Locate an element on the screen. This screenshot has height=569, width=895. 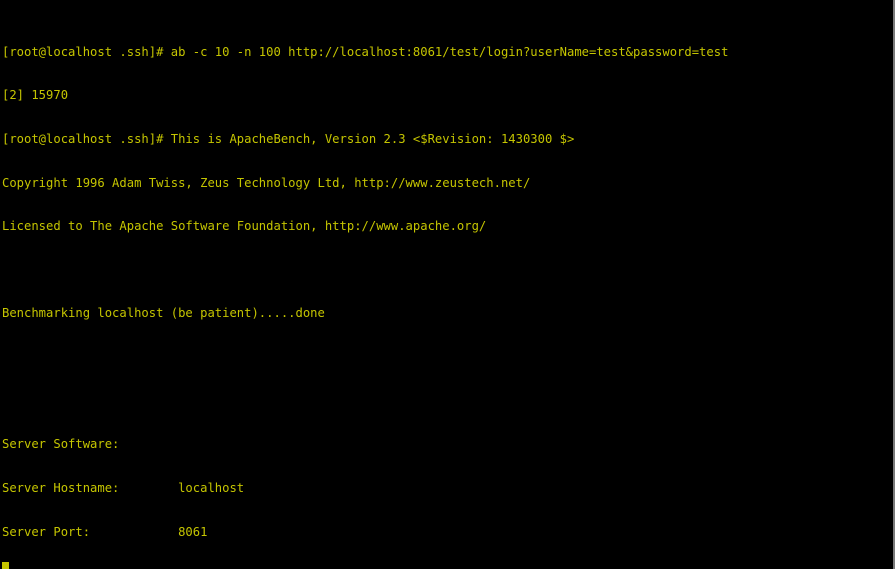
server-software-line: Server Software: is located at coordinates (90, 444).